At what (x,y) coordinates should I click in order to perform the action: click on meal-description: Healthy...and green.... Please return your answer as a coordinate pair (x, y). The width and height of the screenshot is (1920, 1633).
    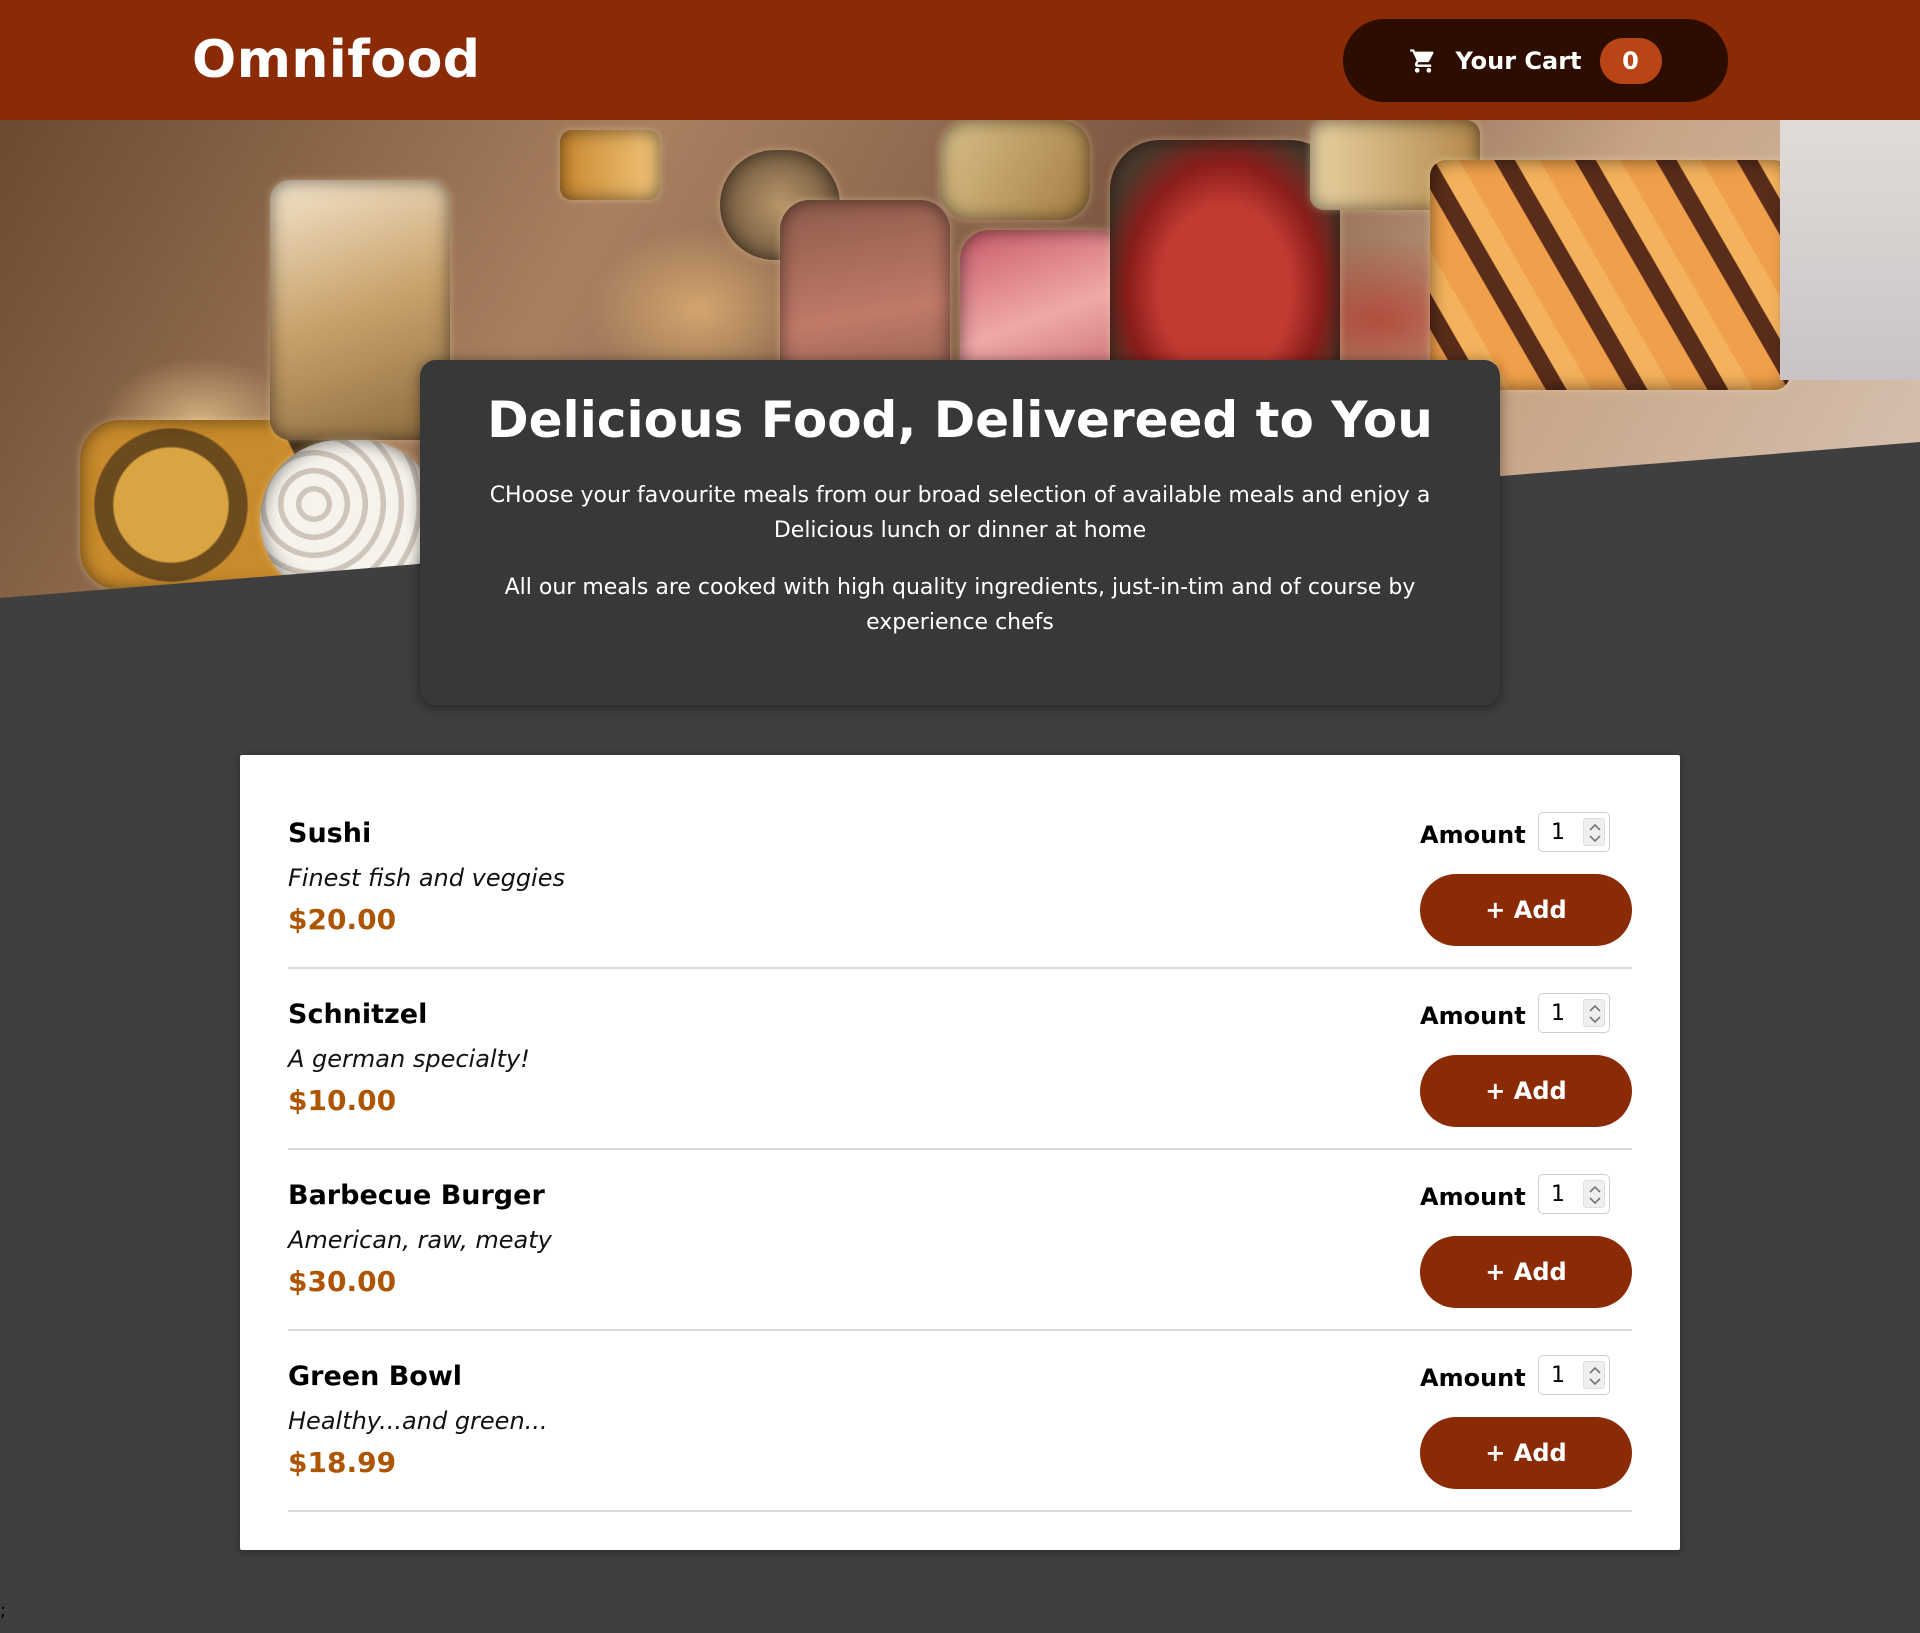
    Looking at the image, I should click on (418, 1421).